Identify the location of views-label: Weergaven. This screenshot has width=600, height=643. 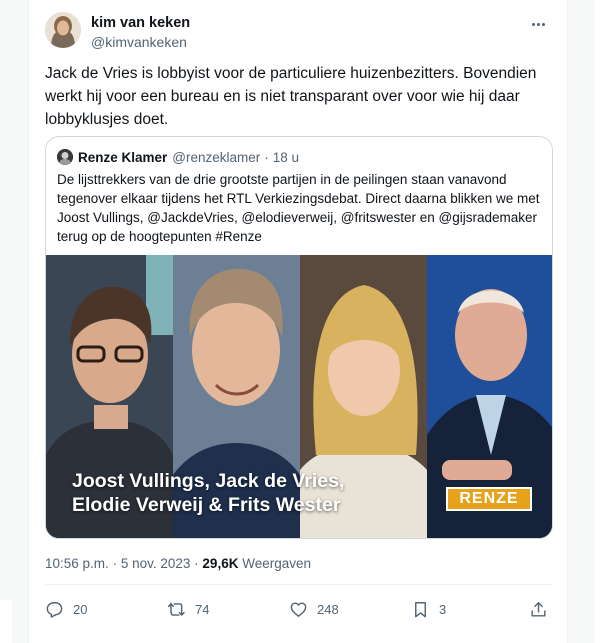
(277, 563).